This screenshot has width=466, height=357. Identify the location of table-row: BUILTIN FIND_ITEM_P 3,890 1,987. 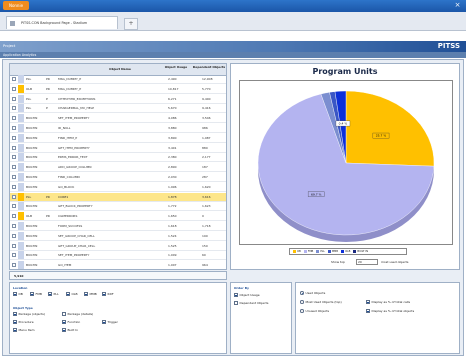
(118, 138).